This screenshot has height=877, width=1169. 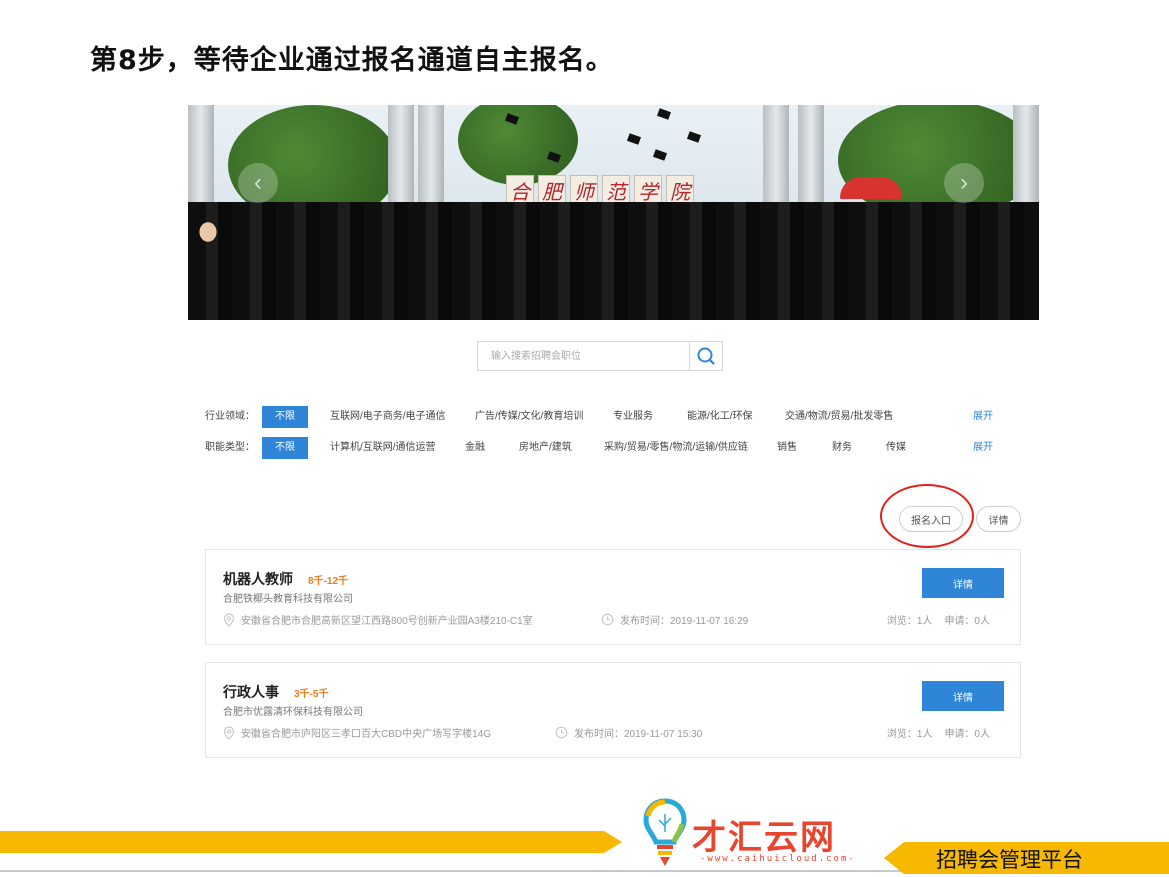 What do you see at coordinates (896, 448) in the screenshot?
I see `filter-function-option: 传媒` at bounding box center [896, 448].